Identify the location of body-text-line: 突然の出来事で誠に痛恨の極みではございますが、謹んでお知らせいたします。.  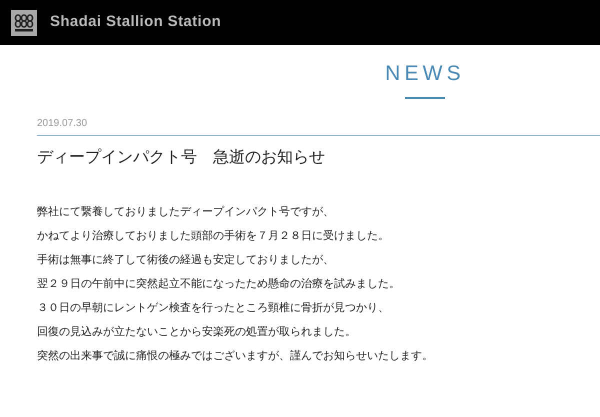
(235, 356).